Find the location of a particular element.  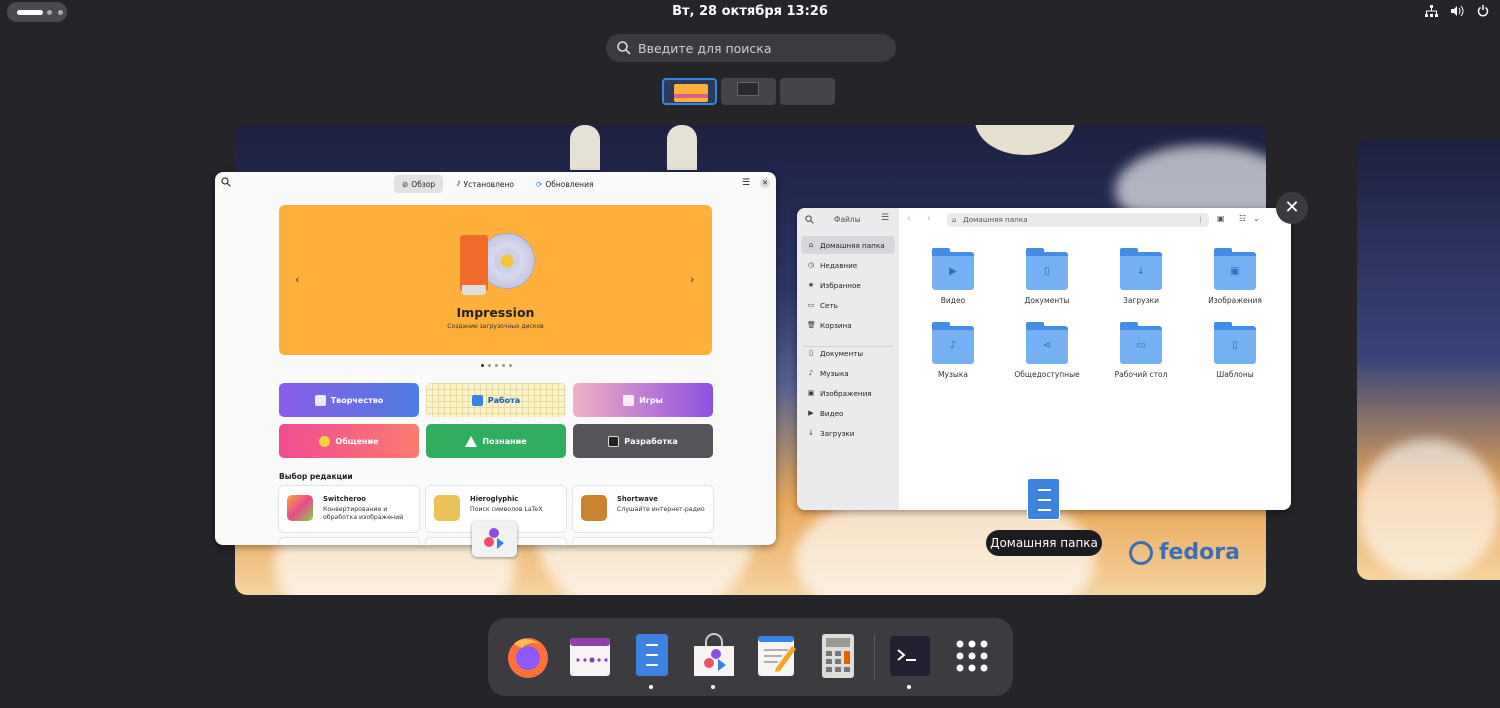

sidebar-item-music: ♪ Музыка is located at coordinates (848, 373).